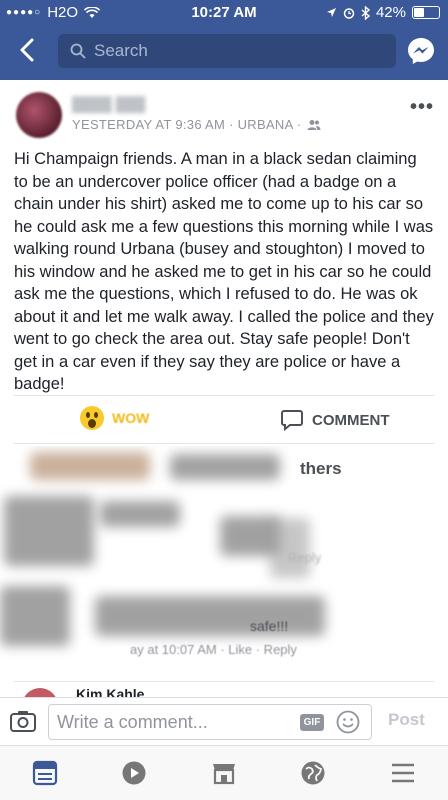 The height and width of the screenshot is (800, 448). What do you see at coordinates (213, 649) in the screenshot?
I see `comment-meta: ay at 10:07 AM · Like · Reply` at bounding box center [213, 649].